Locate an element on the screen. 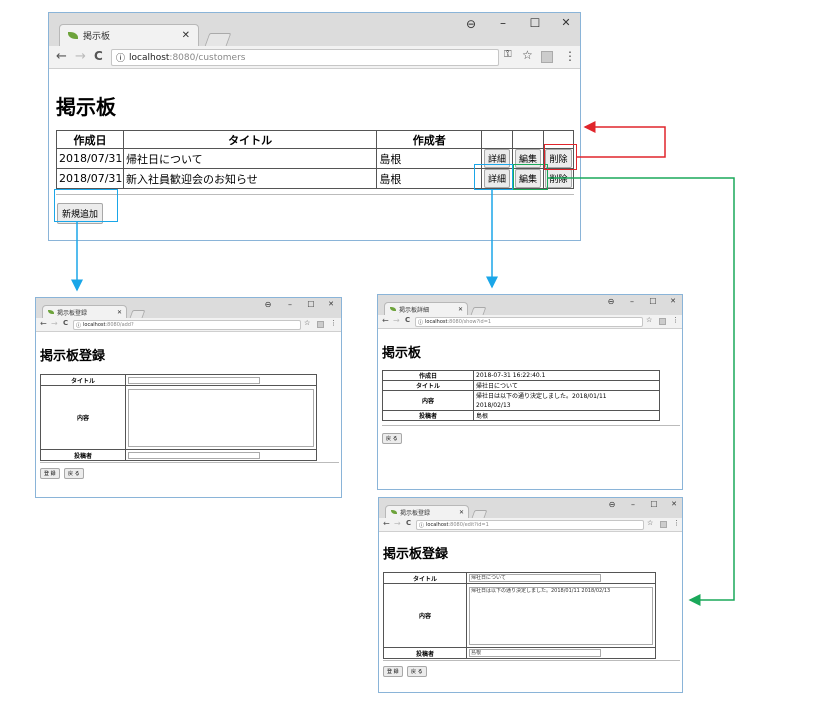 The image size is (831, 716). arrow-edit is located at coordinates (641, 391).